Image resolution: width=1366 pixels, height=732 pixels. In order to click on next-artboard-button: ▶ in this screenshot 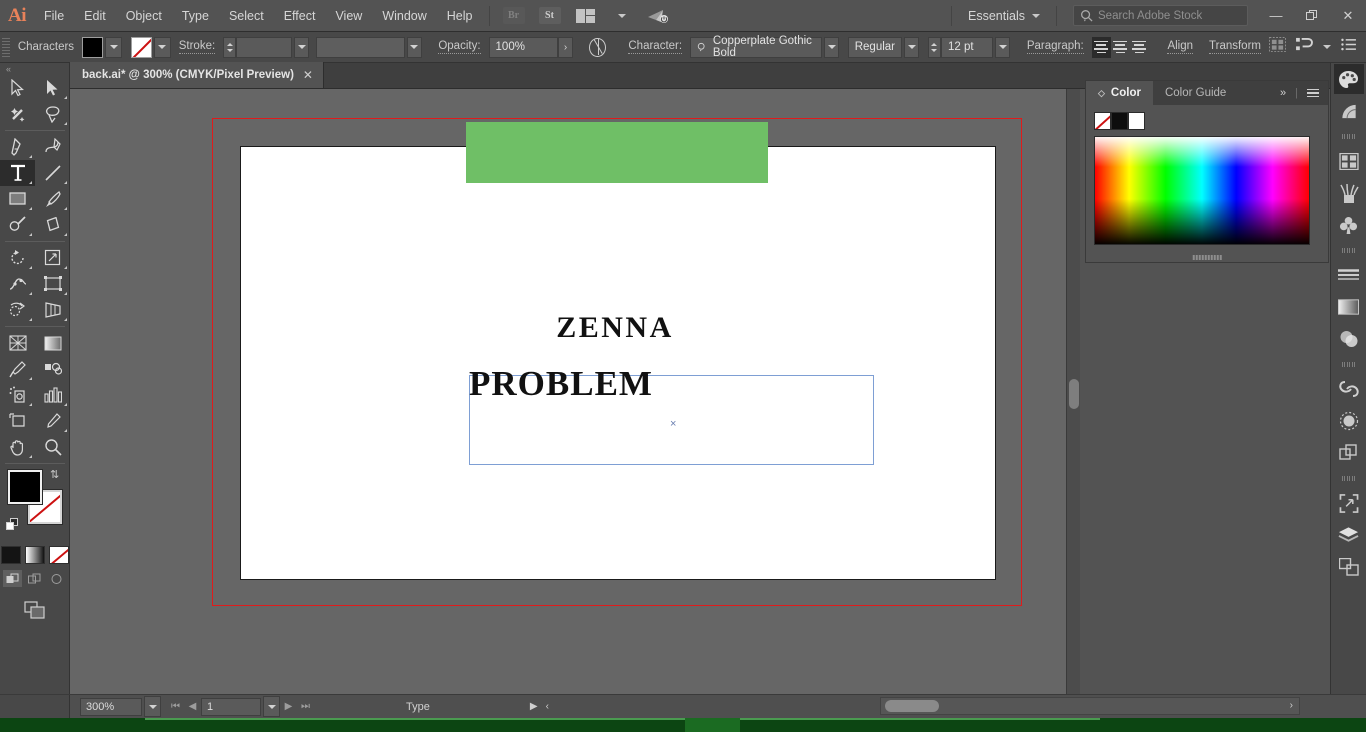, I will do `click(288, 707)`.